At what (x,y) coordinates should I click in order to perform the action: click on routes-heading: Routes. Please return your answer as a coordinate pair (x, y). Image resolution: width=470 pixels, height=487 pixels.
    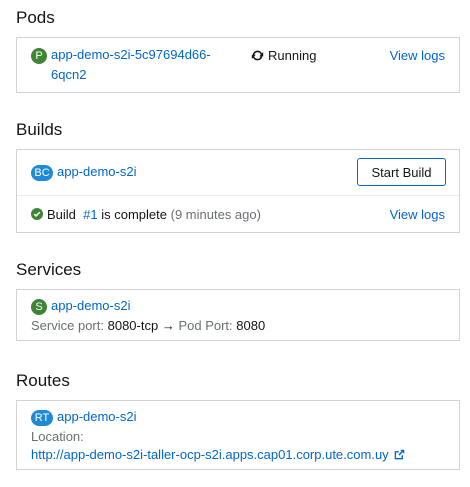
    Looking at the image, I should click on (43, 380).